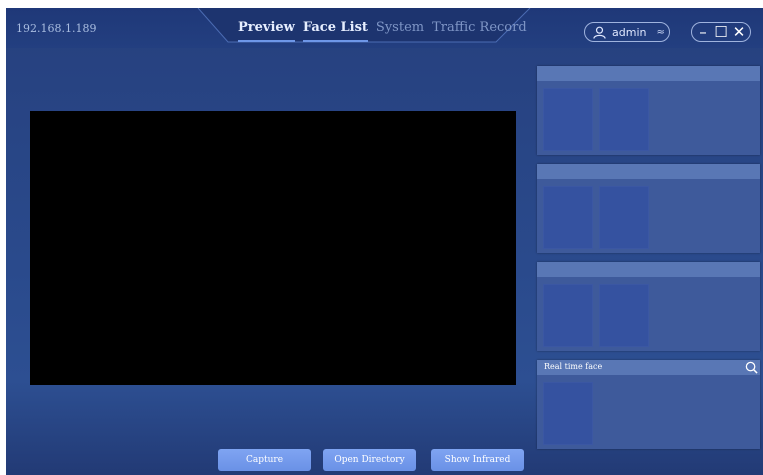 This screenshot has height=475, width=763. What do you see at coordinates (599, 32) in the screenshot?
I see `user-icon` at bounding box center [599, 32].